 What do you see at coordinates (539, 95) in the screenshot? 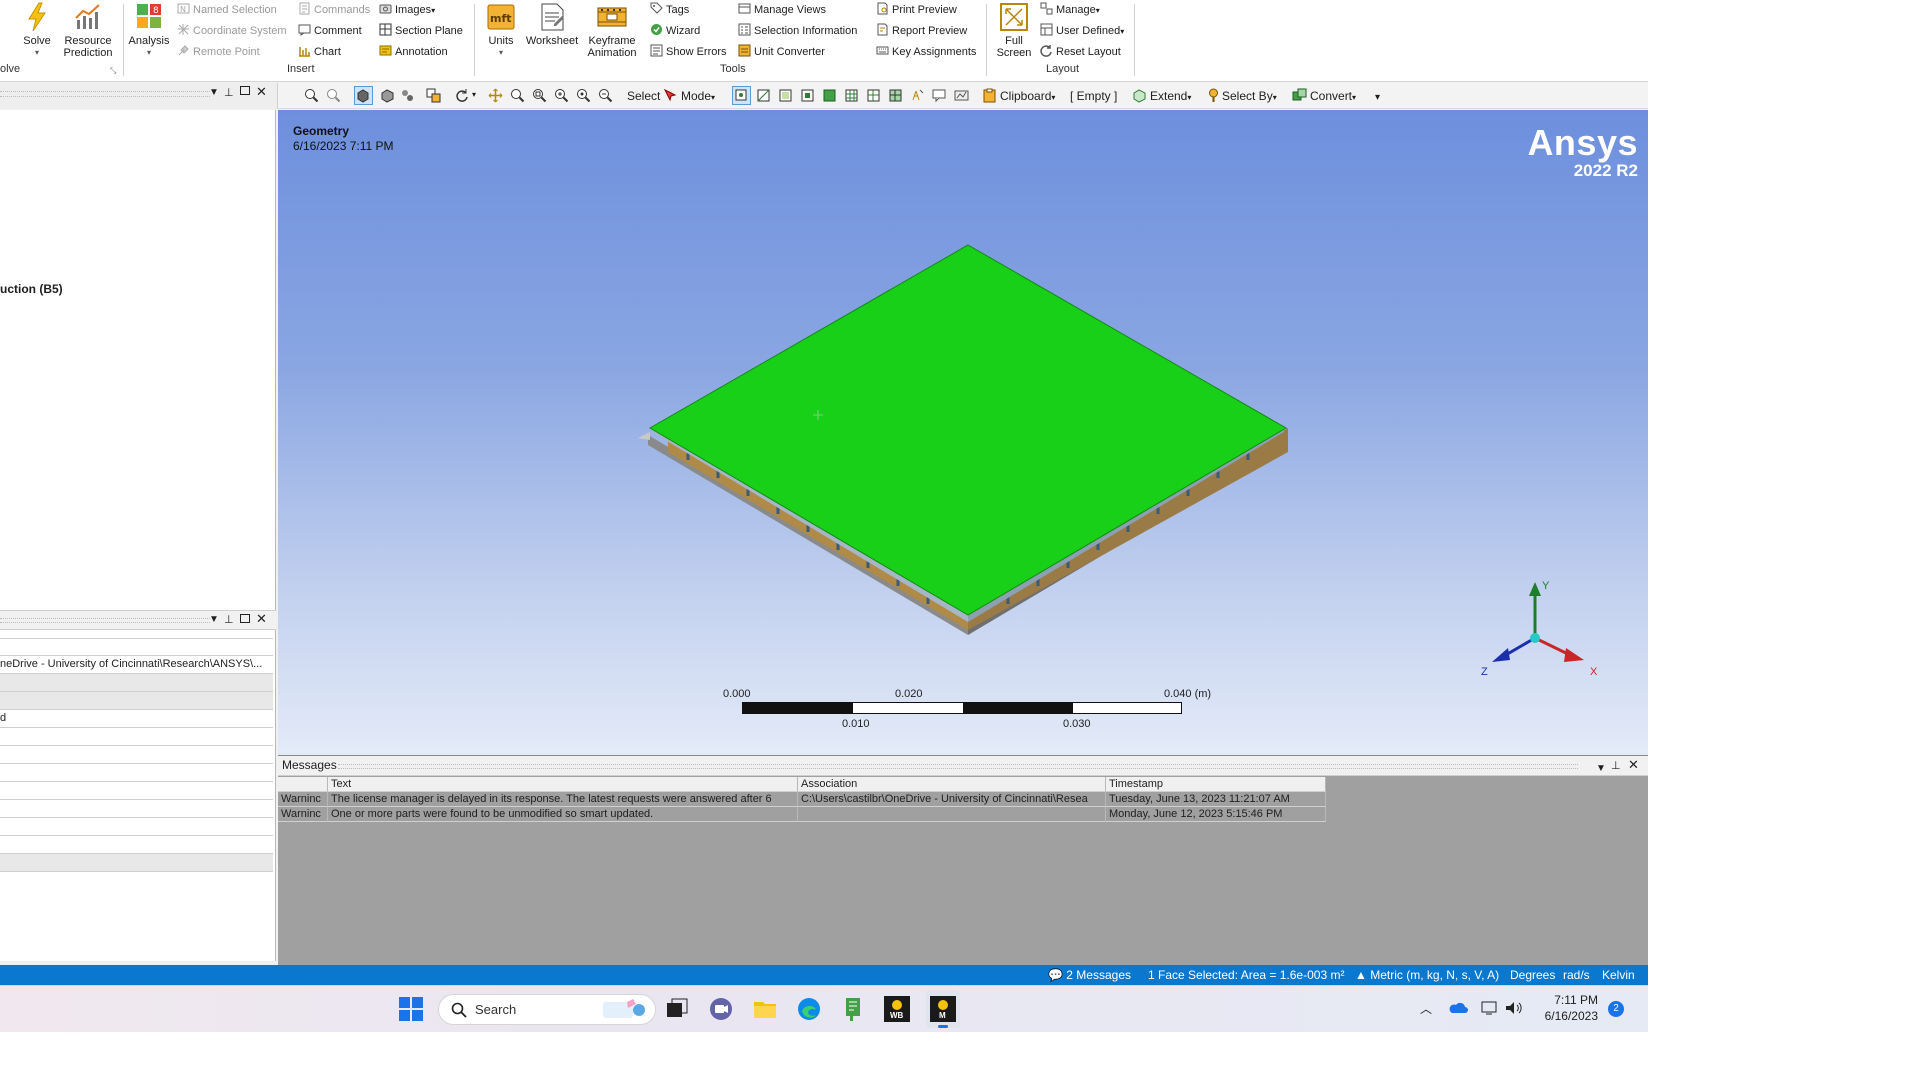
I see `box-zoom-icon` at bounding box center [539, 95].